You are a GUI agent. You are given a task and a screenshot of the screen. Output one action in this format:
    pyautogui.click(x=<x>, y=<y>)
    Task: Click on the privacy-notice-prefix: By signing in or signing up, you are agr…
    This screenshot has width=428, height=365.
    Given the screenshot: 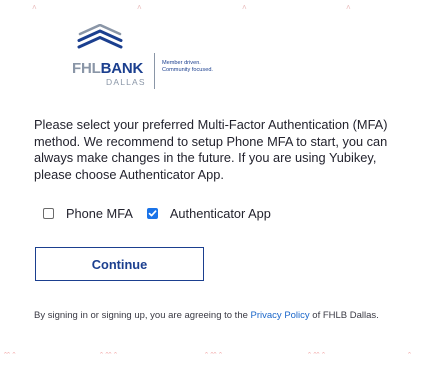 What is the action you would take?
    pyautogui.click(x=142, y=315)
    